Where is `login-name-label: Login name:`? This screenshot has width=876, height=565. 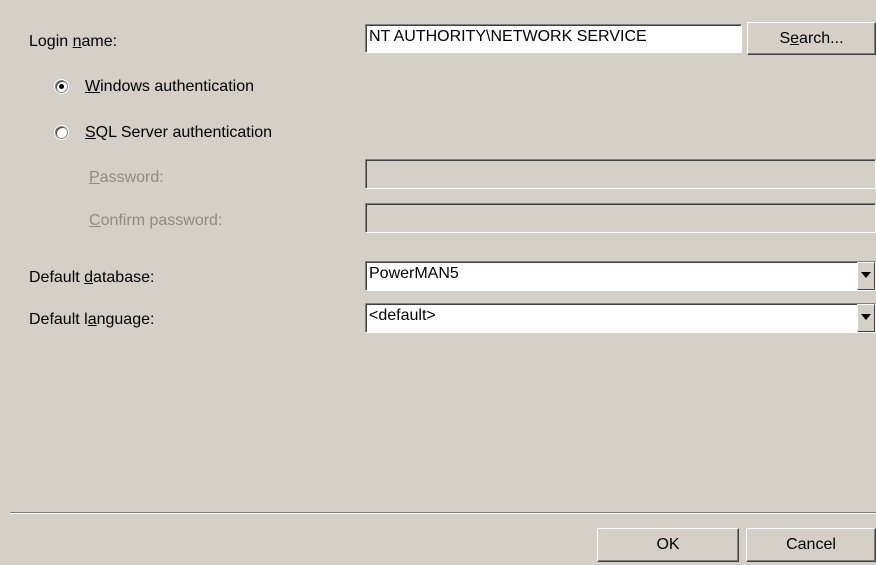 login-name-label: Login name: is located at coordinates (73, 42).